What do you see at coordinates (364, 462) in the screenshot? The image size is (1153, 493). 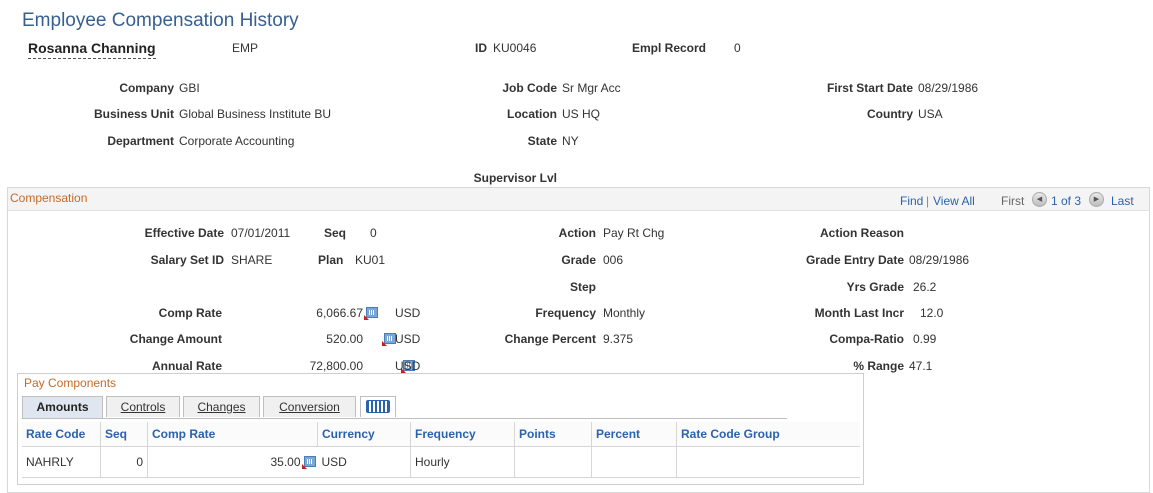 I see `cell-currency: USD` at bounding box center [364, 462].